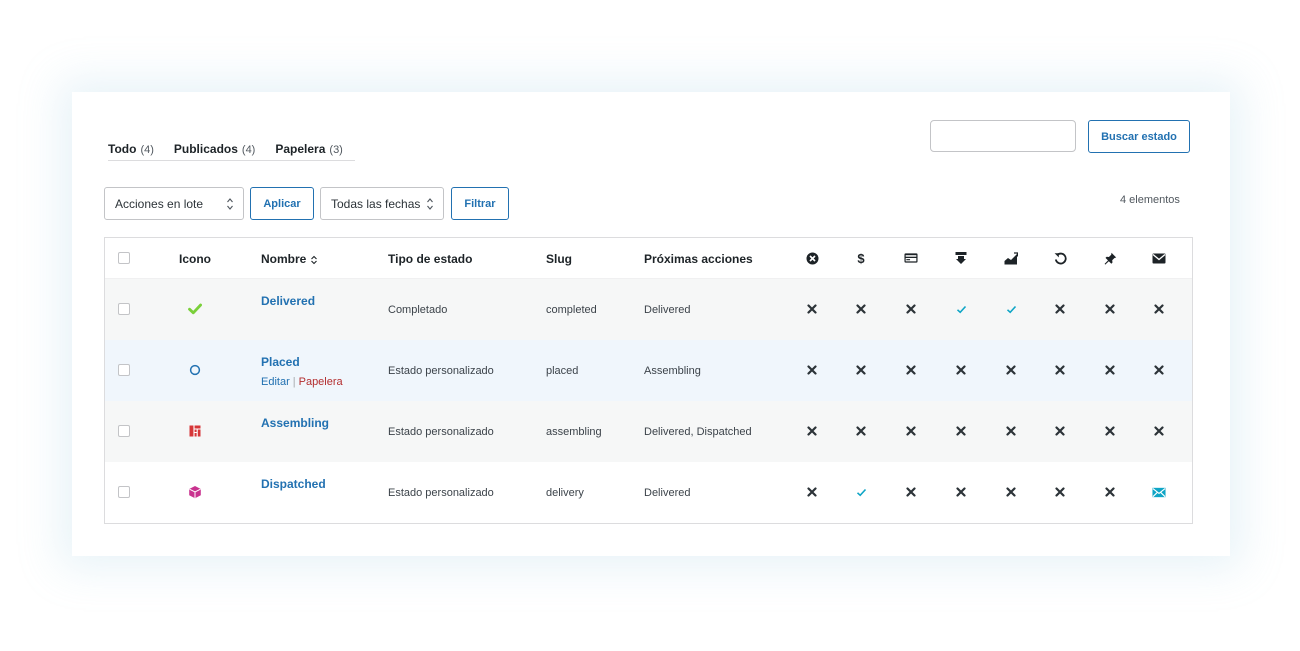 The width and height of the screenshot is (1300, 651). What do you see at coordinates (1003, 136) in the screenshot?
I see `search-input` at bounding box center [1003, 136].